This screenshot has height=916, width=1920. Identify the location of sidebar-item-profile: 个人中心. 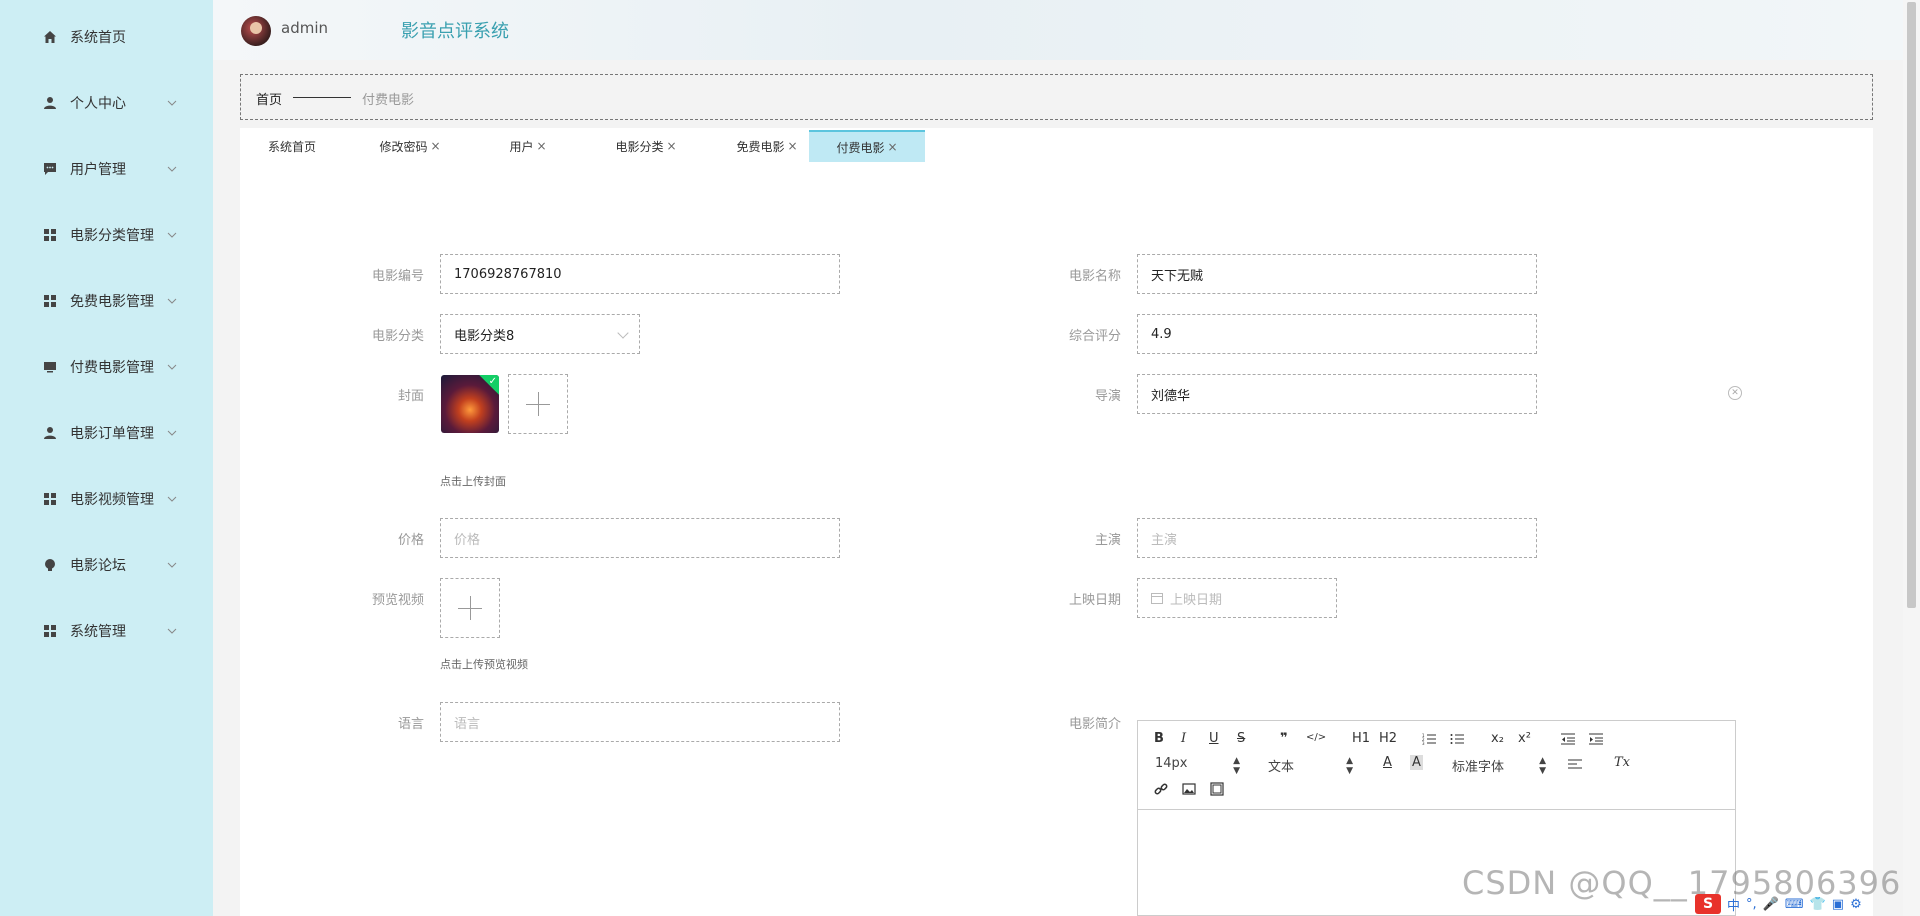
(106, 103).